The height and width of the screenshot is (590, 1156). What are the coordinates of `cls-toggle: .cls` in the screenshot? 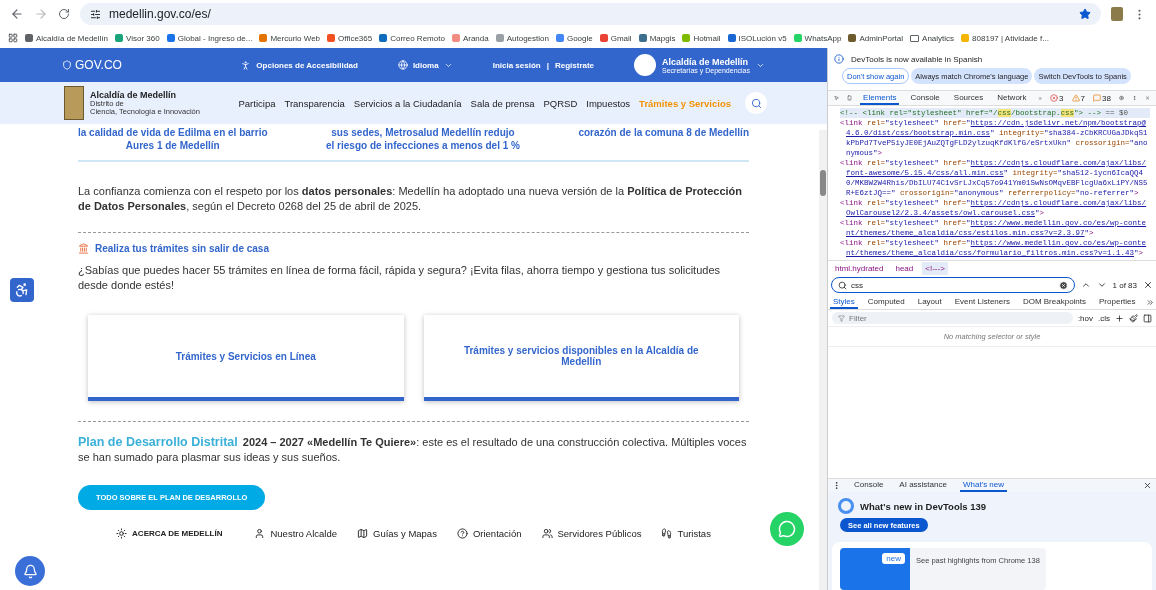 It's located at (1104, 318).